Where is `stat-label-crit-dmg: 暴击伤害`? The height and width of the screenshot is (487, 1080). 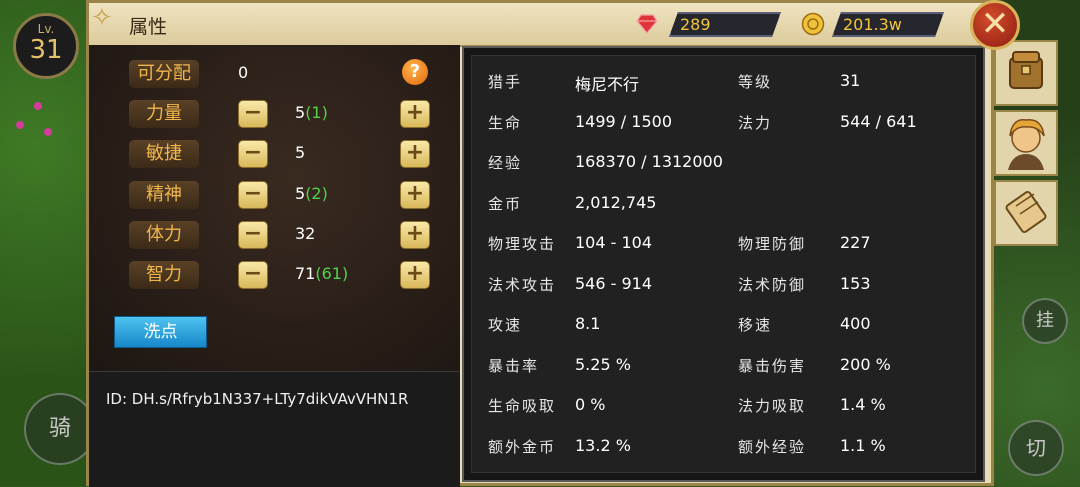 stat-label-crit-dmg: 暴击伤害 is located at coordinates (772, 366).